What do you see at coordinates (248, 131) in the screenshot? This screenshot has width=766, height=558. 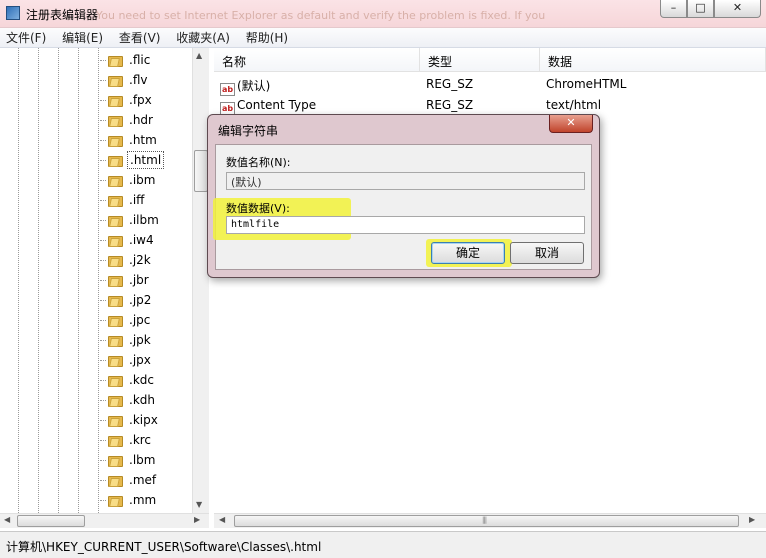 I see `dialog-title: 编辑字符串` at bounding box center [248, 131].